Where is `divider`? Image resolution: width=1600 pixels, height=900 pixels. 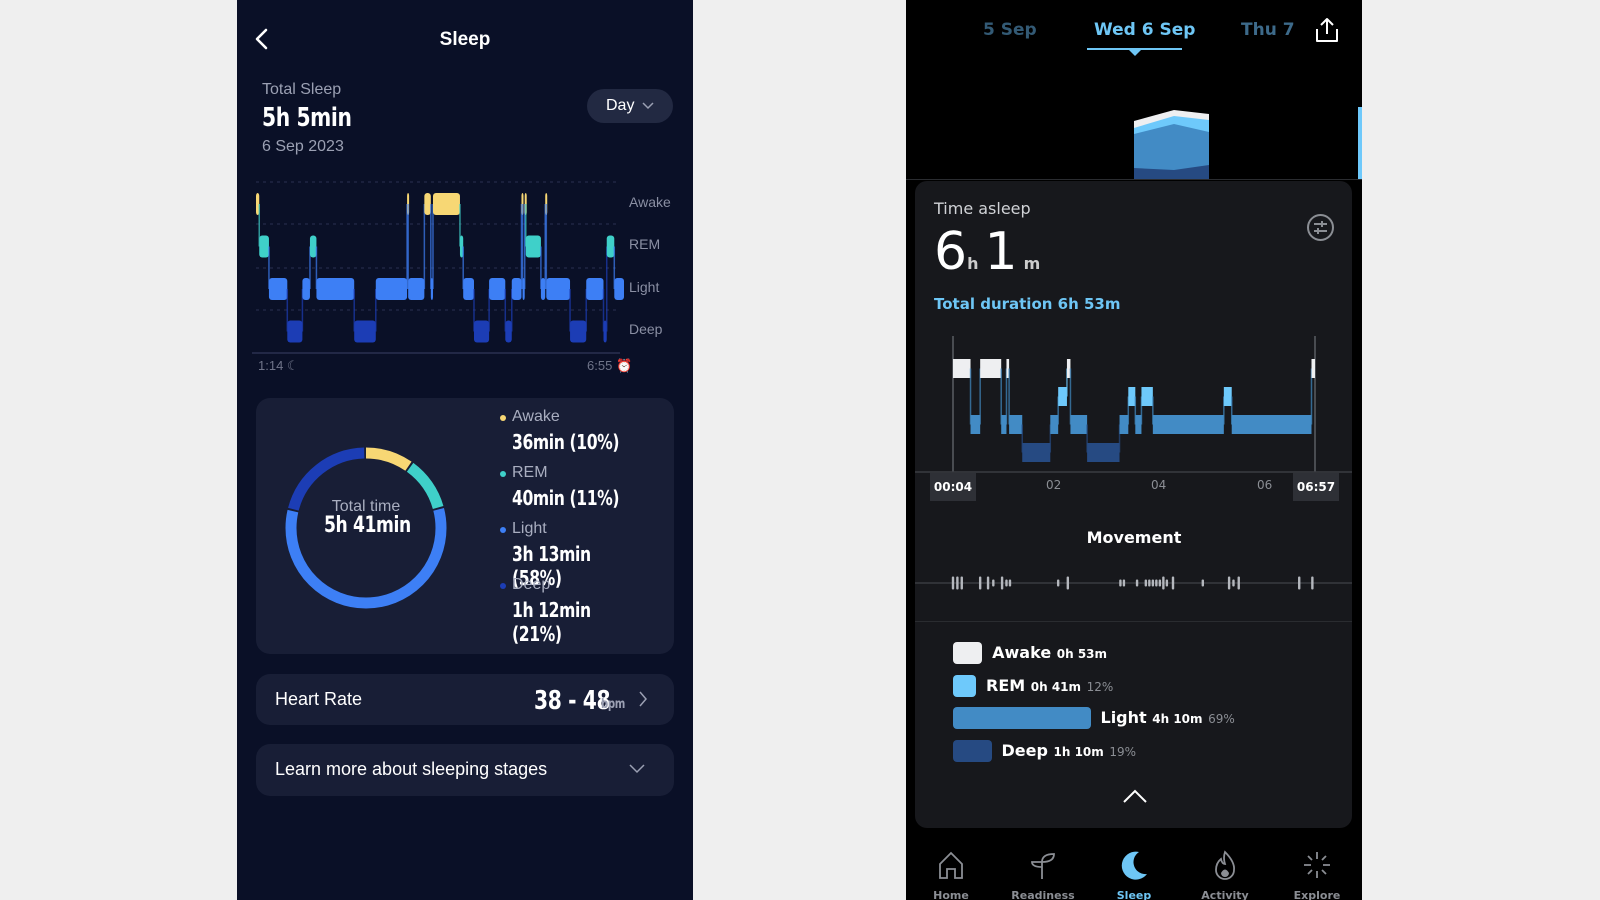 divider is located at coordinates (1134, 179).